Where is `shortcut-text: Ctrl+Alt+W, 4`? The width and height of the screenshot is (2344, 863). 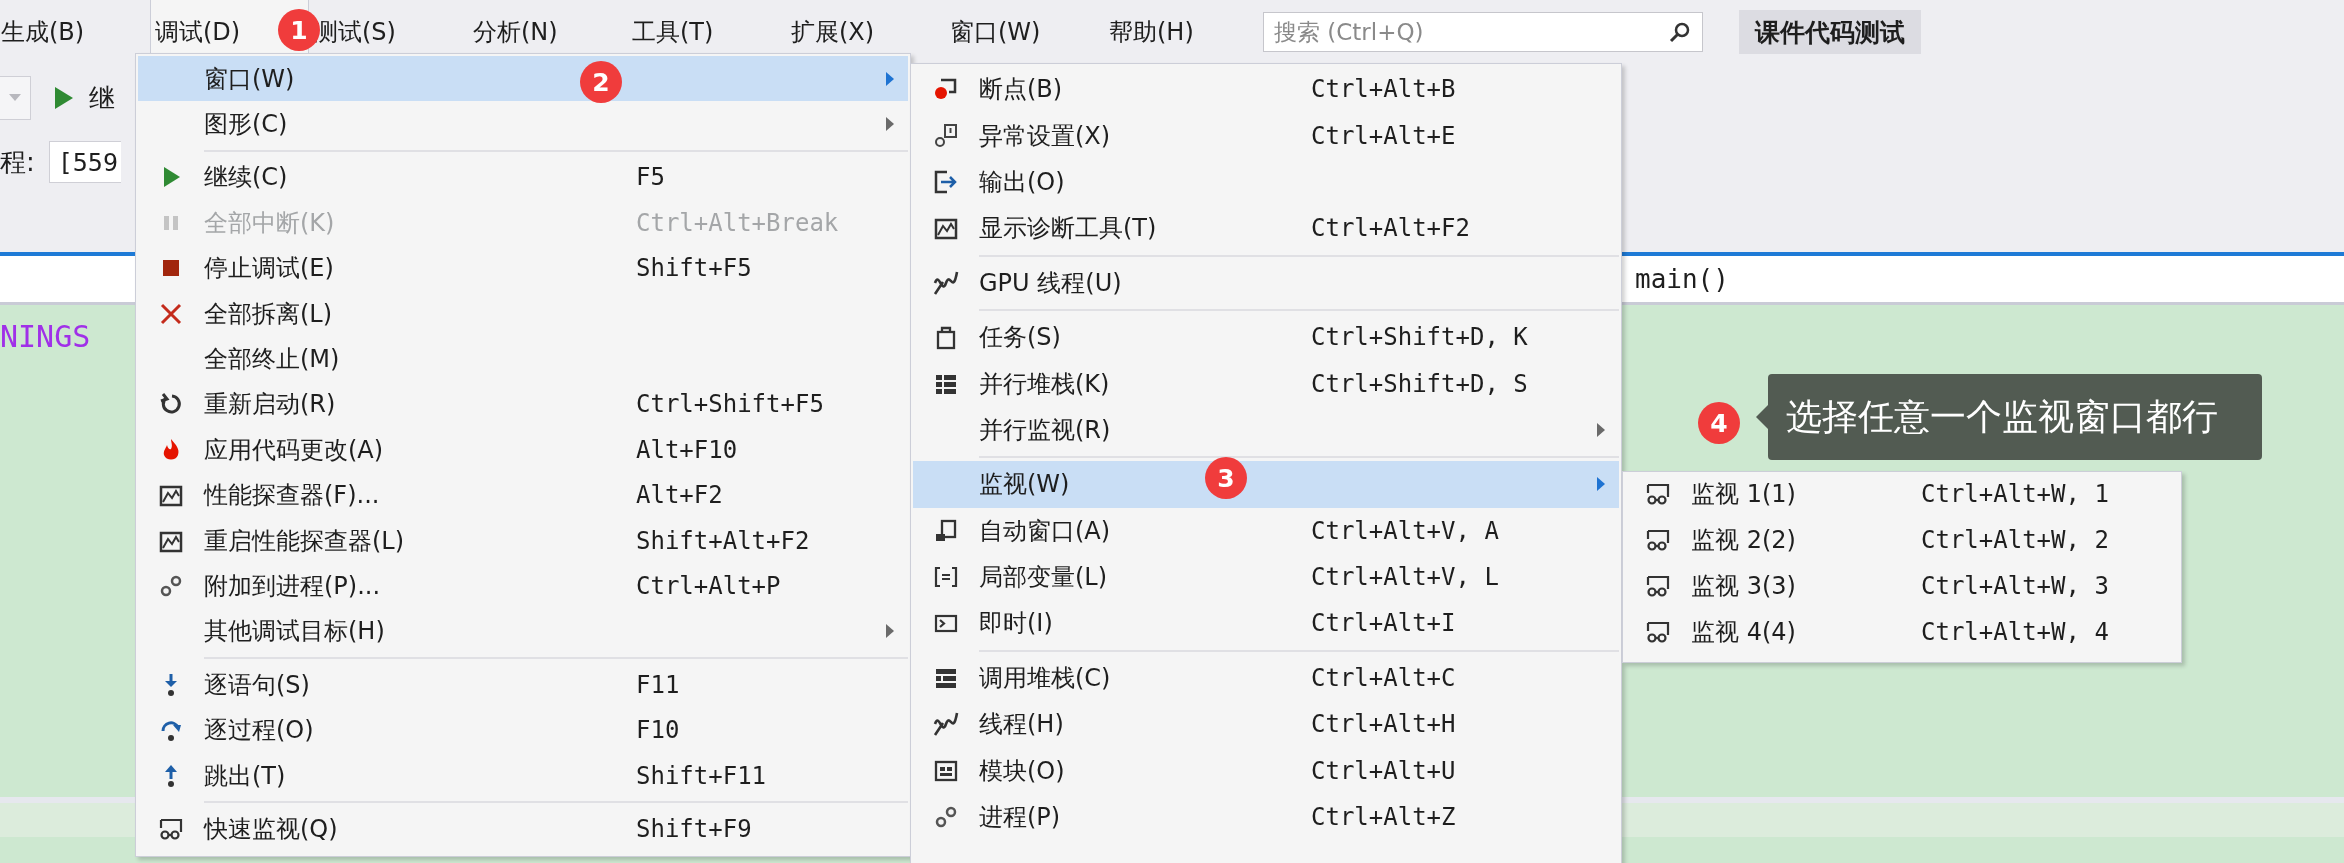 shortcut-text: Ctrl+Alt+W, 4 is located at coordinates (2015, 631).